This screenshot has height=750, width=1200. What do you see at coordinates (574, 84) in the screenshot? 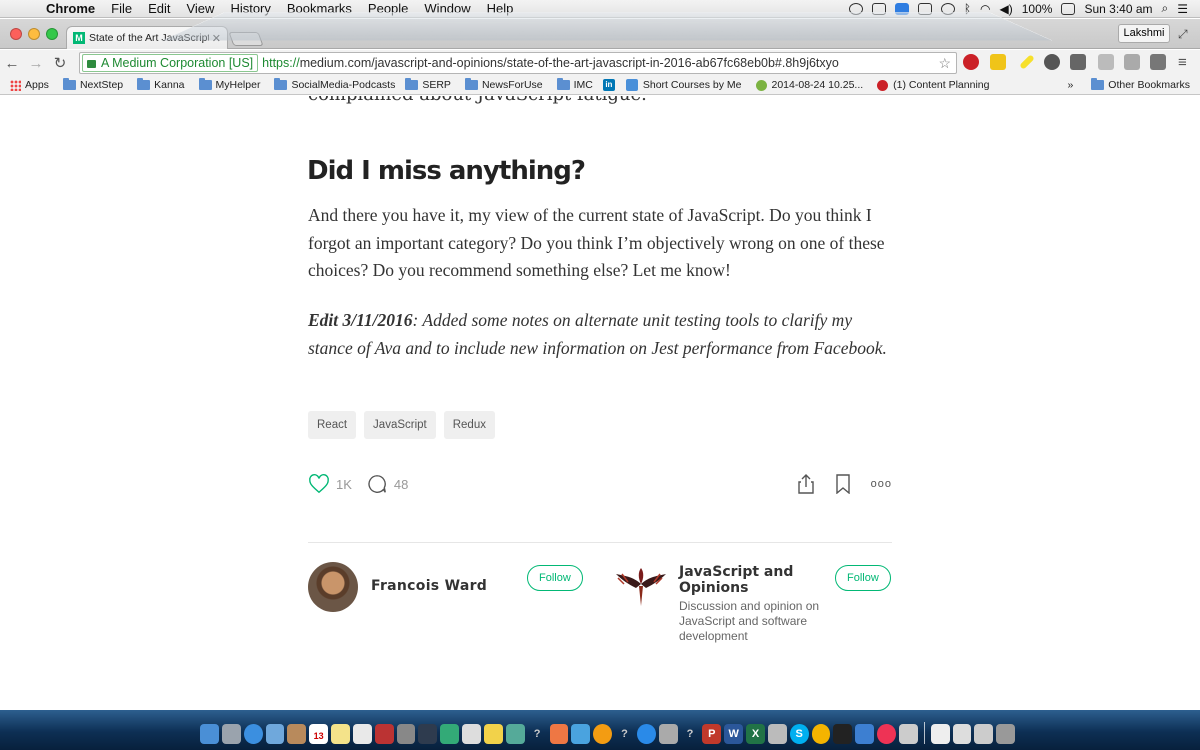
I see `bookmark-folder-imc: IMC` at bounding box center [574, 84].